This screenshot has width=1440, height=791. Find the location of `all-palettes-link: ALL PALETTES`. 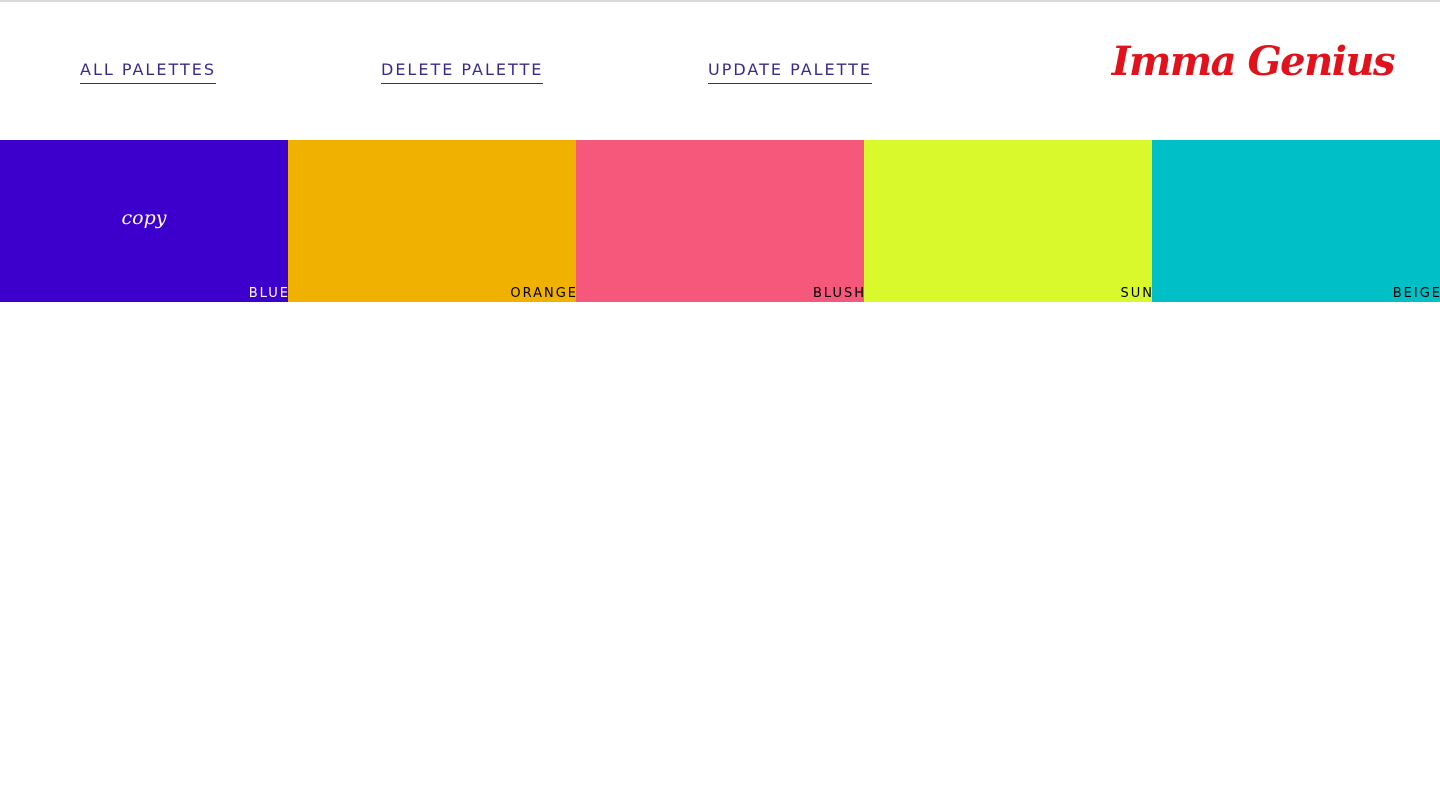

all-palettes-link: ALL PALETTES is located at coordinates (148, 72).